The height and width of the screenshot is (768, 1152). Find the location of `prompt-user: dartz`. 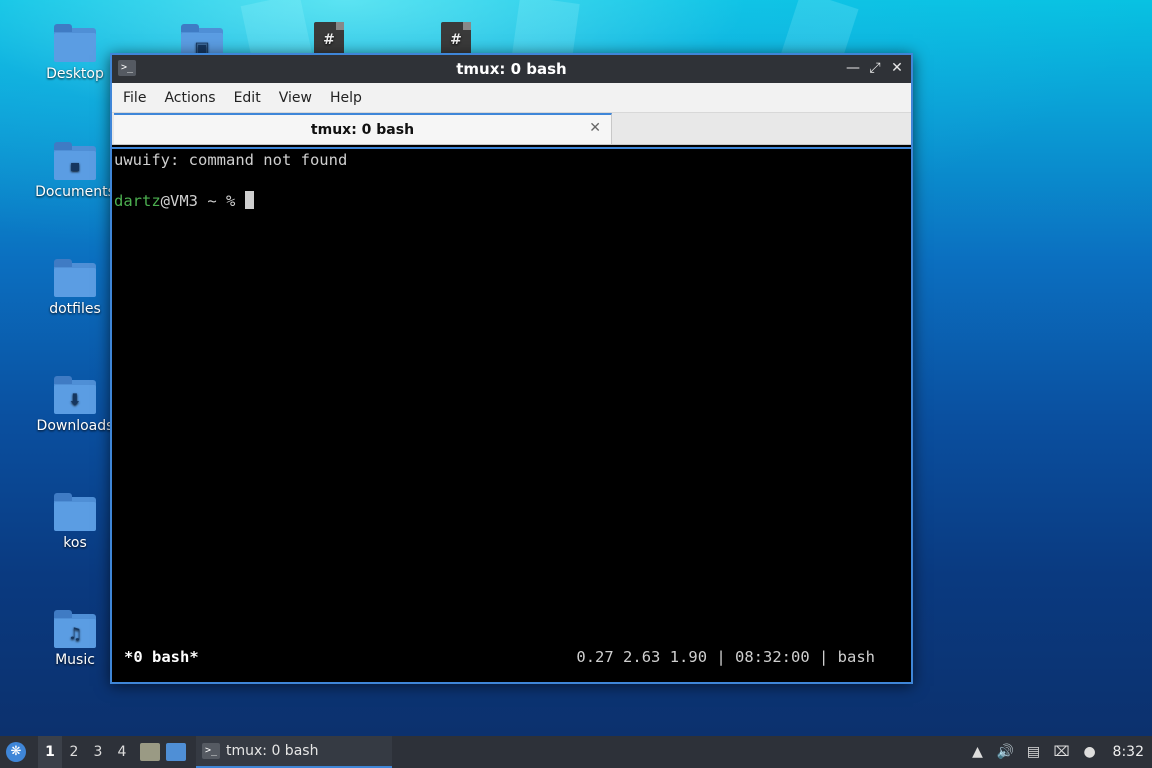

prompt-user: dartz is located at coordinates (137, 201).